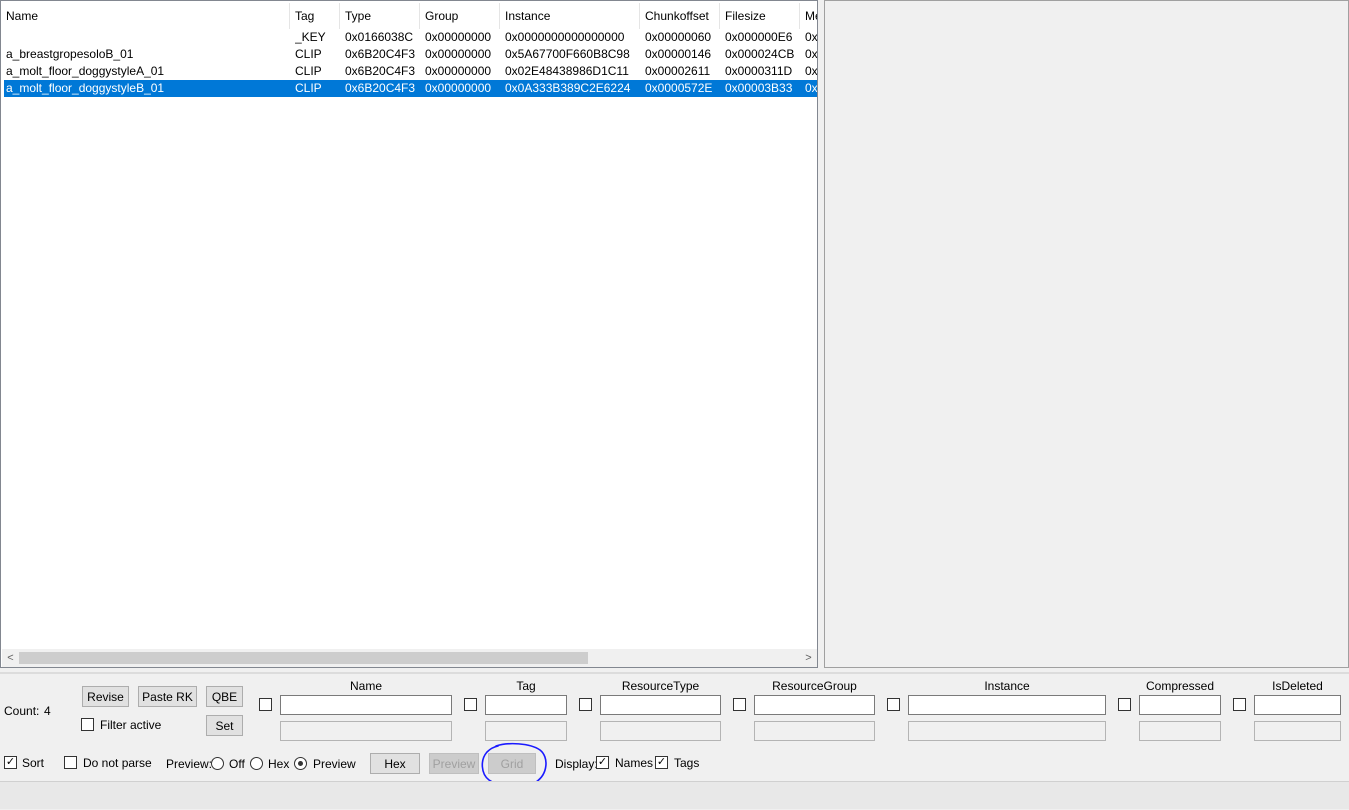 This screenshot has width=1349, height=810. What do you see at coordinates (808, 16) in the screenshot?
I see `column-header-more: Me` at bounding box center [808, 16].